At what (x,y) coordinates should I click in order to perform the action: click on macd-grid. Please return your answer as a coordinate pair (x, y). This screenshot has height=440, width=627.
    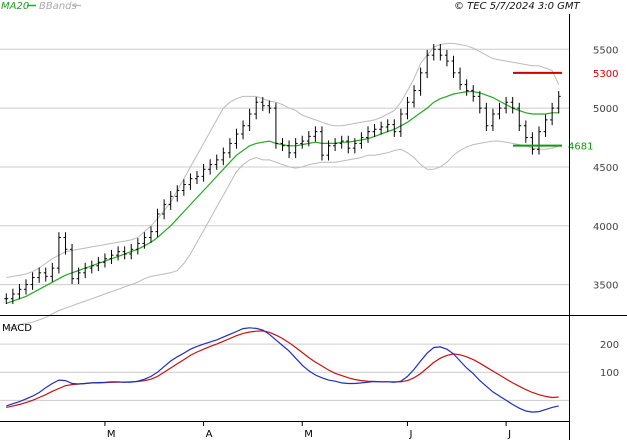
    Looking at the image, I should click on (284, 372).